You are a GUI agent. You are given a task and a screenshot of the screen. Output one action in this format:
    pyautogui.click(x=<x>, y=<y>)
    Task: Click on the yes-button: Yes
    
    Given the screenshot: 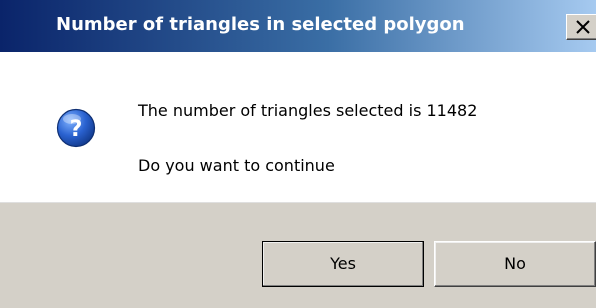 What is the action you would take?
    pyautogui.click(x=343, y=264)
    